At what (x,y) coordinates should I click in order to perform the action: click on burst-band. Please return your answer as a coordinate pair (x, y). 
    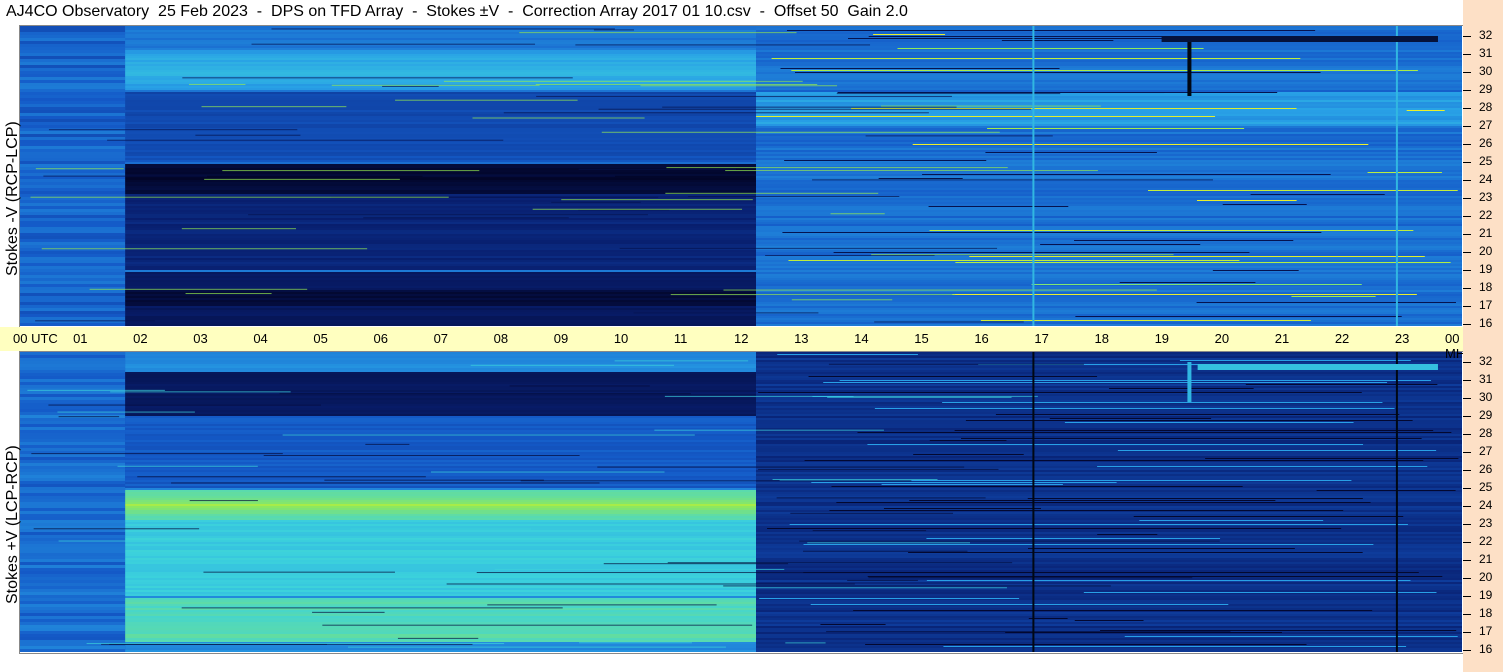
    Looking at the image, I should click on (1299, 39).